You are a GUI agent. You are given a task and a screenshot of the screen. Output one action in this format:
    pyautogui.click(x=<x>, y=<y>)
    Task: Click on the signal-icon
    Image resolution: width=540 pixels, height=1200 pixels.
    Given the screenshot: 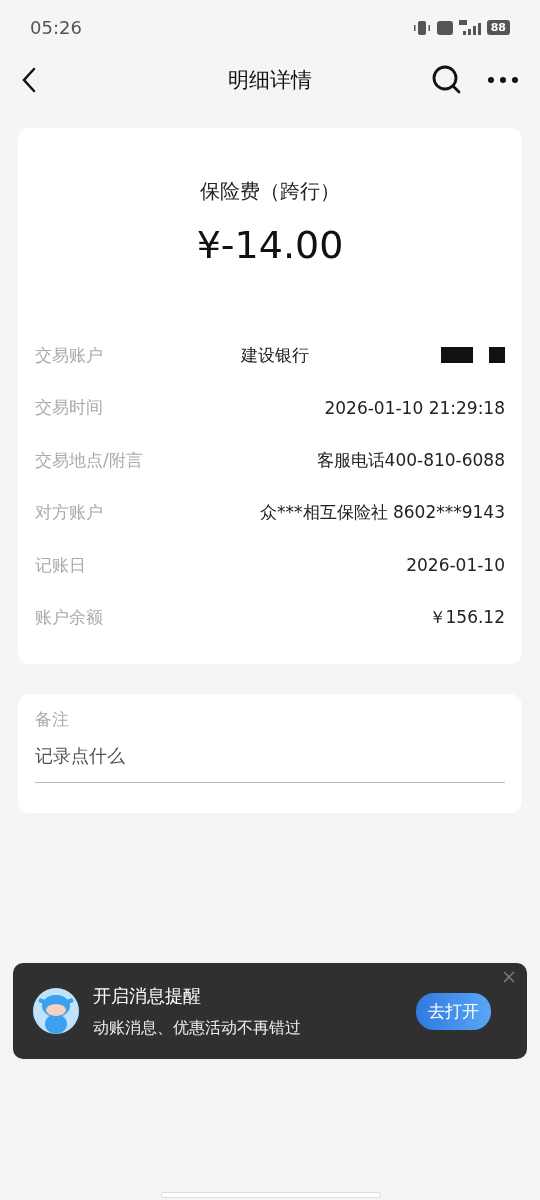 What is the action you would take?
    pyautogui.click(x=469, y=27)
    